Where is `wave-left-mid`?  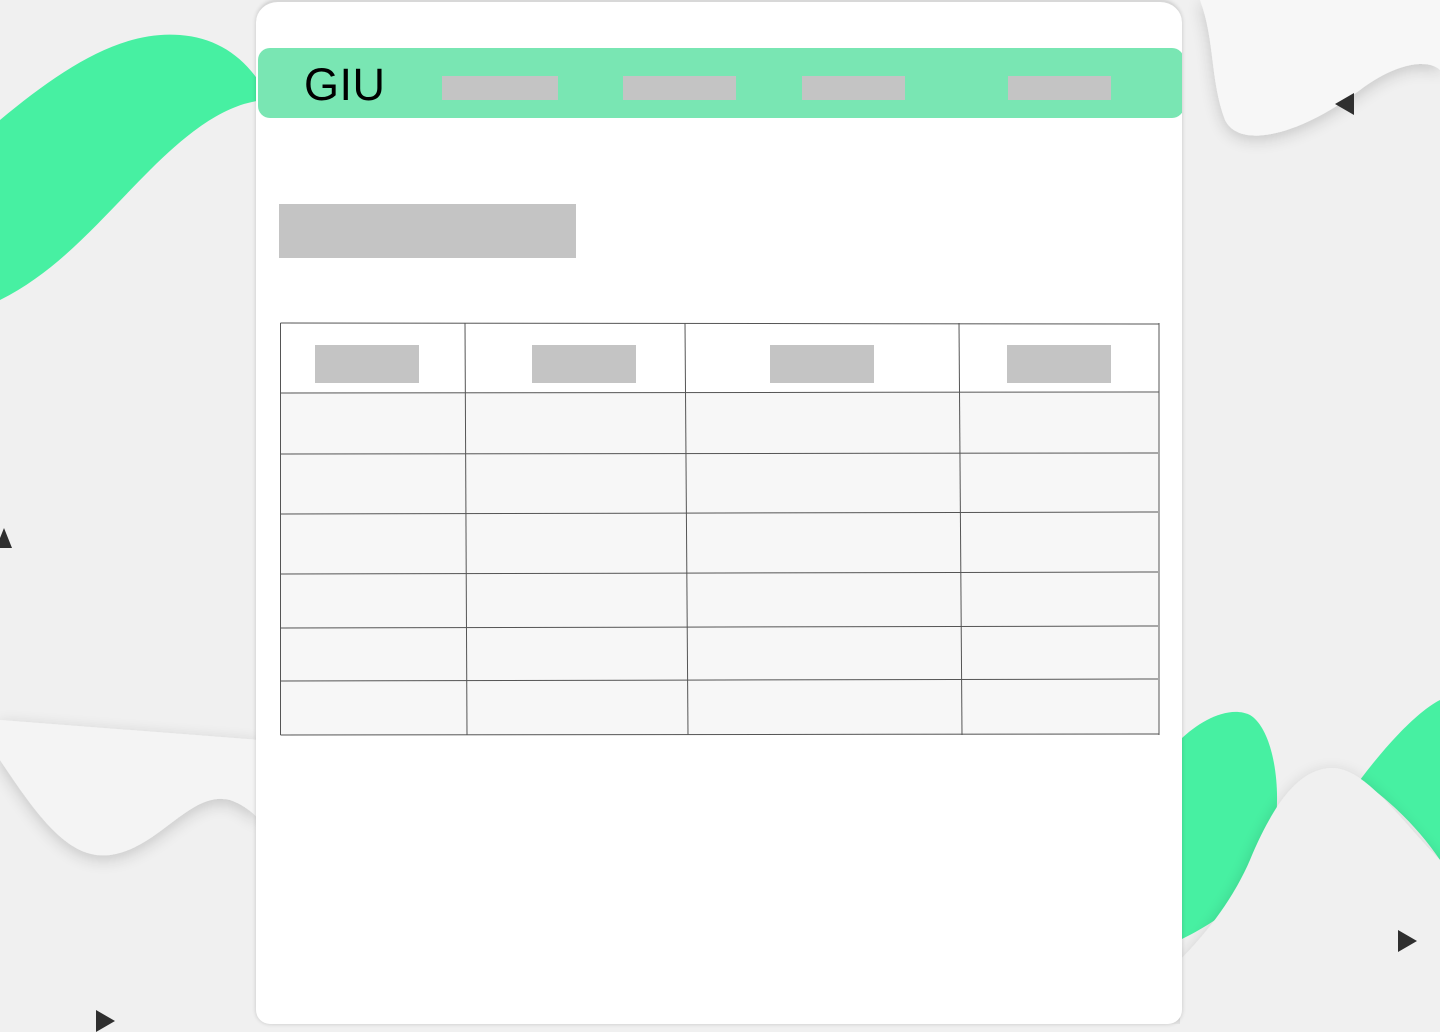 wave-left-mid is located at coordinates (130, 788).